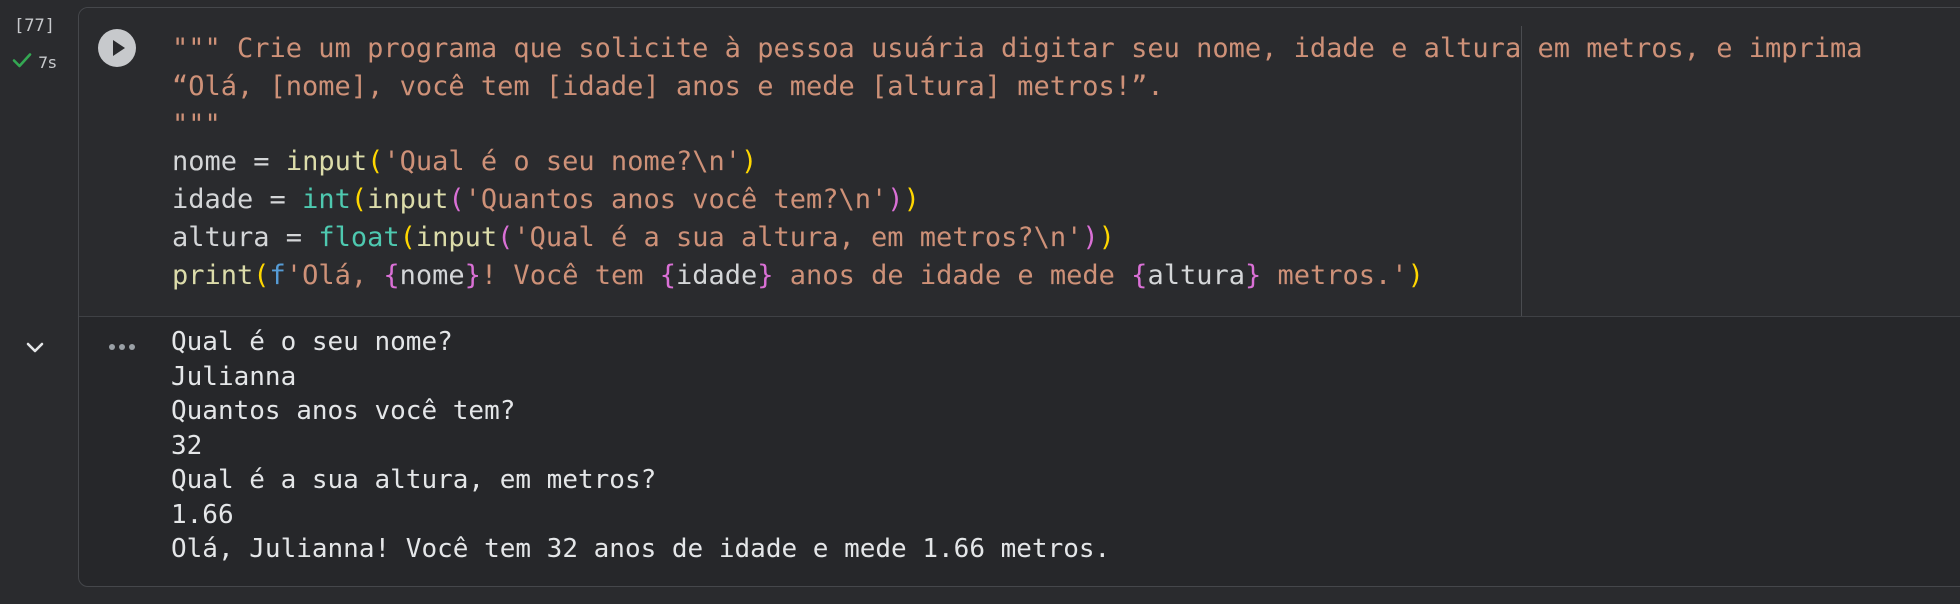 Image resolution: width=1960 pixels, height=604 pixels. Describe the element at coordinates (187, 445) in the screenshot. I see `output-line: 32` at that location.